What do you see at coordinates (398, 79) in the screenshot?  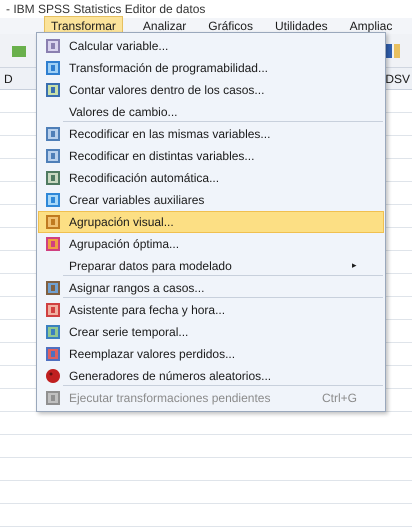 I see `column-header: DSV` at bounding box center [398, 79].